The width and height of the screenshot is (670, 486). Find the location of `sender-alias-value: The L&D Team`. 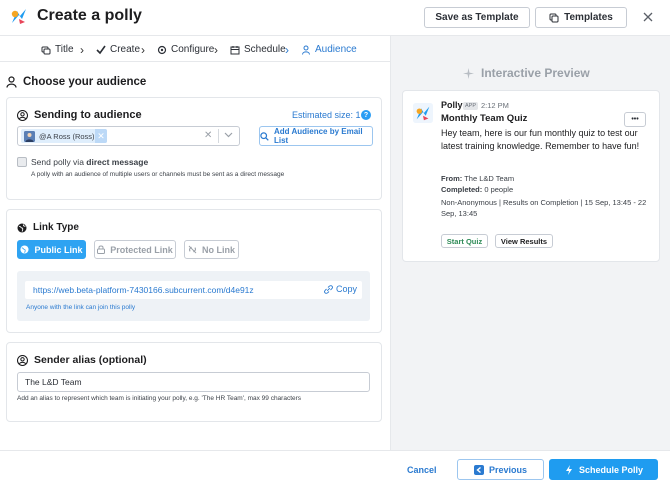

sender-alias-value: The L&D Team is located at coordinates (53, 382).